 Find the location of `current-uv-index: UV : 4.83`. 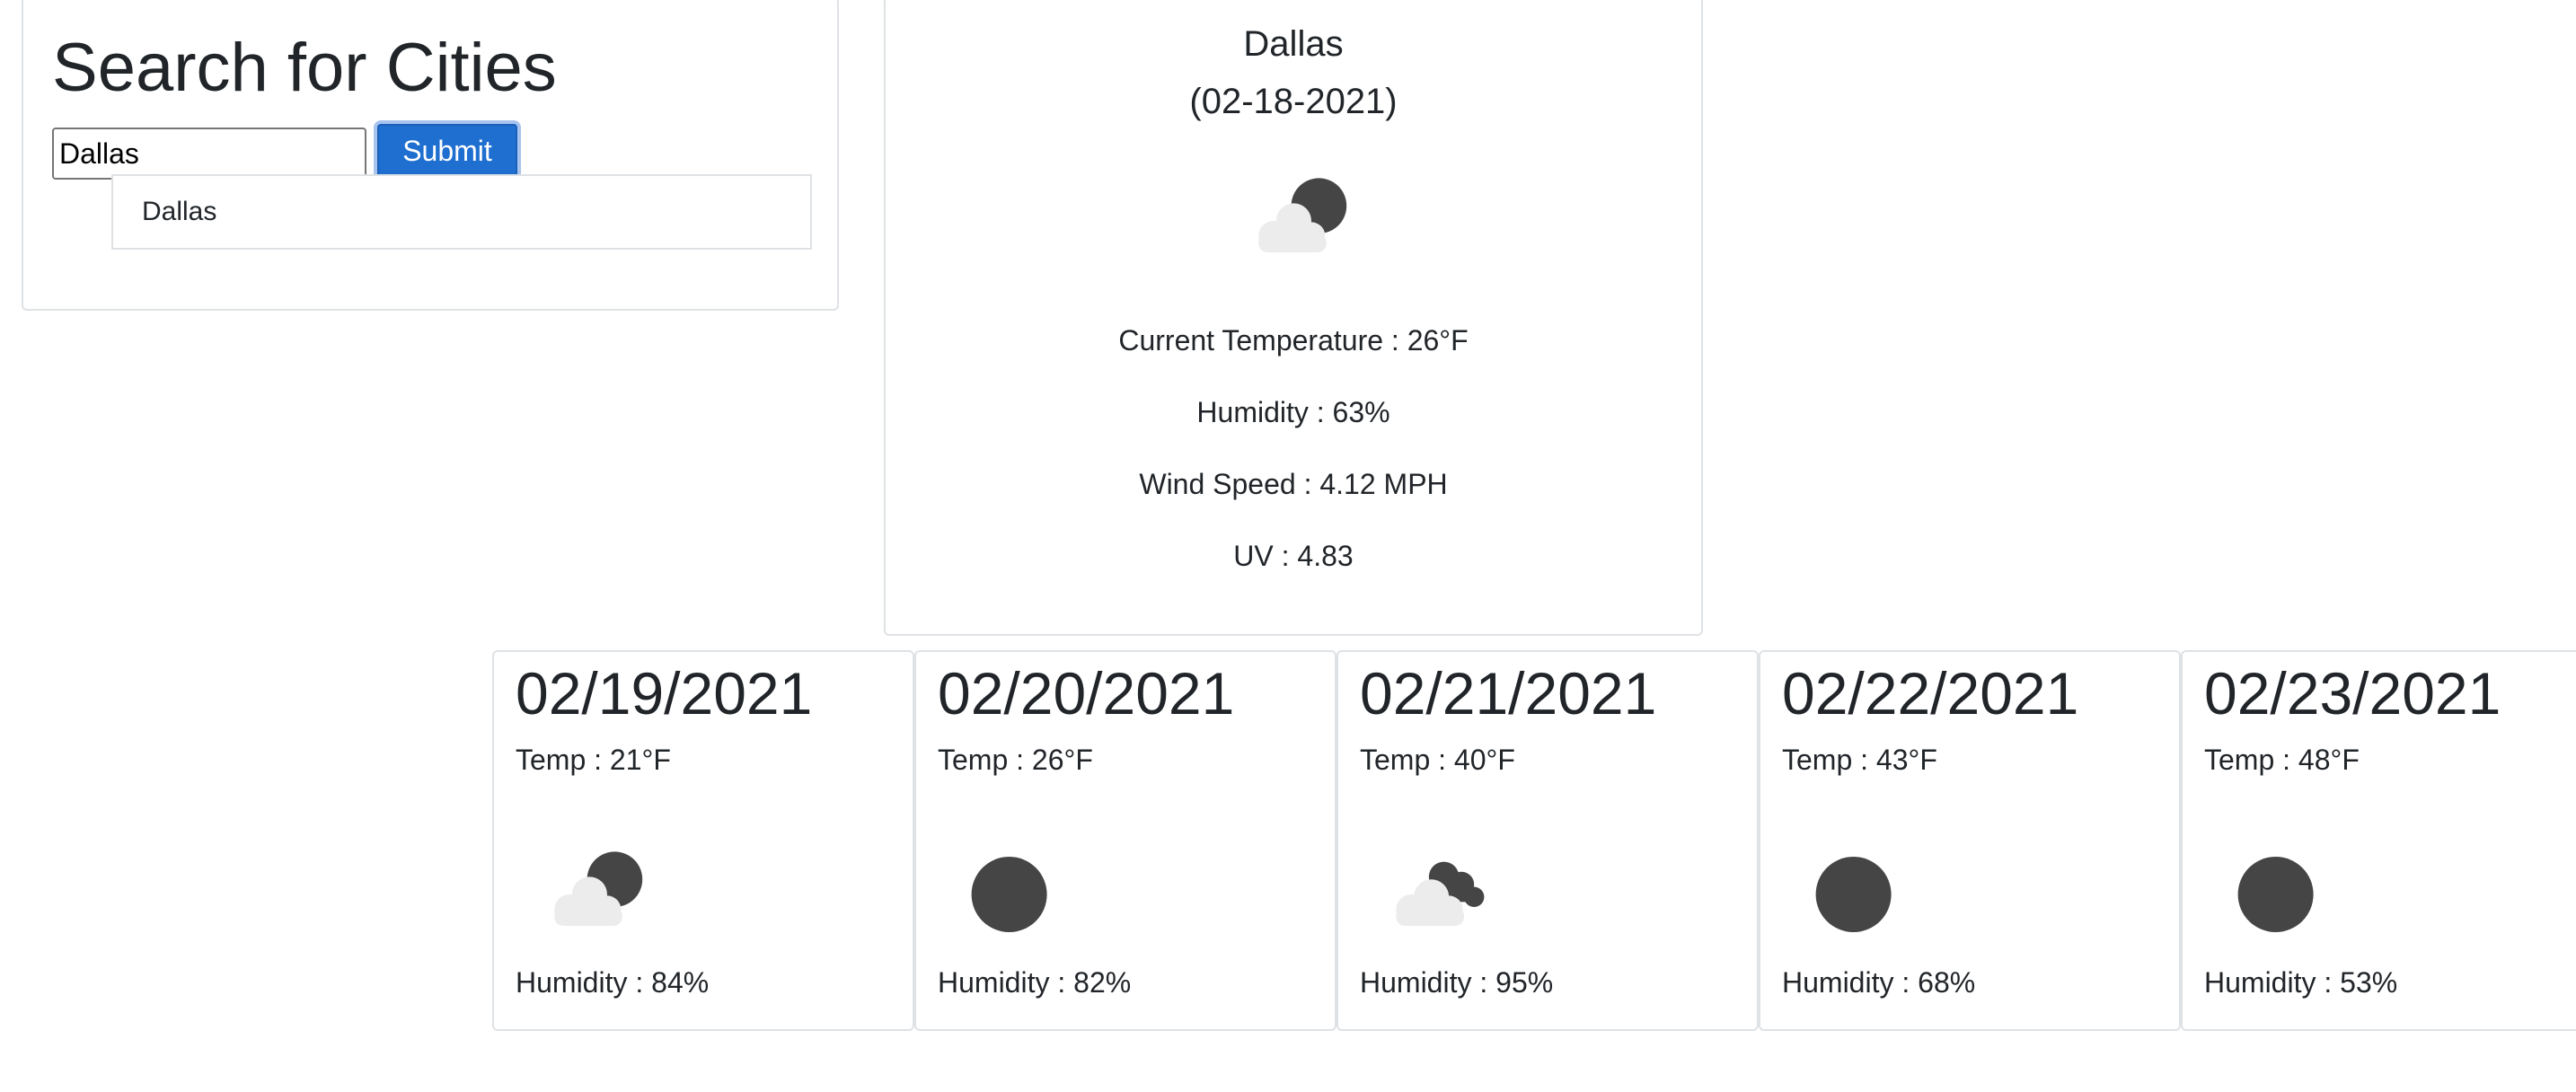

current-uv-index: UV : 4.83 is located at coordinates (1293, 556).